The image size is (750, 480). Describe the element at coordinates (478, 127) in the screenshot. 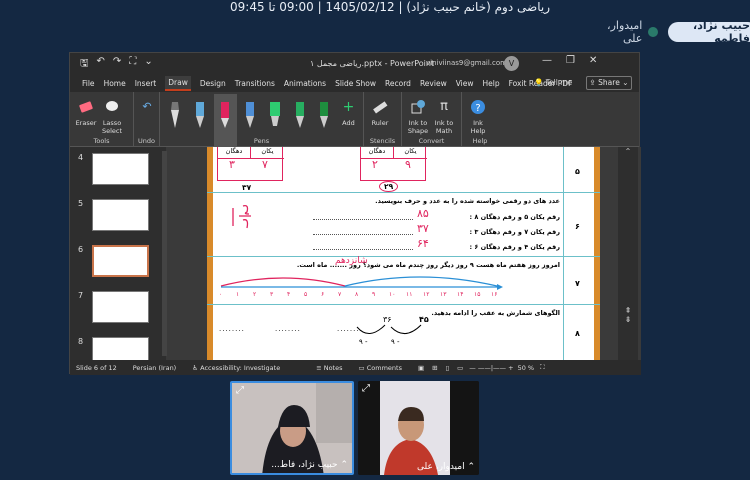

I see `ink-help-label: Ink Help` at that location.